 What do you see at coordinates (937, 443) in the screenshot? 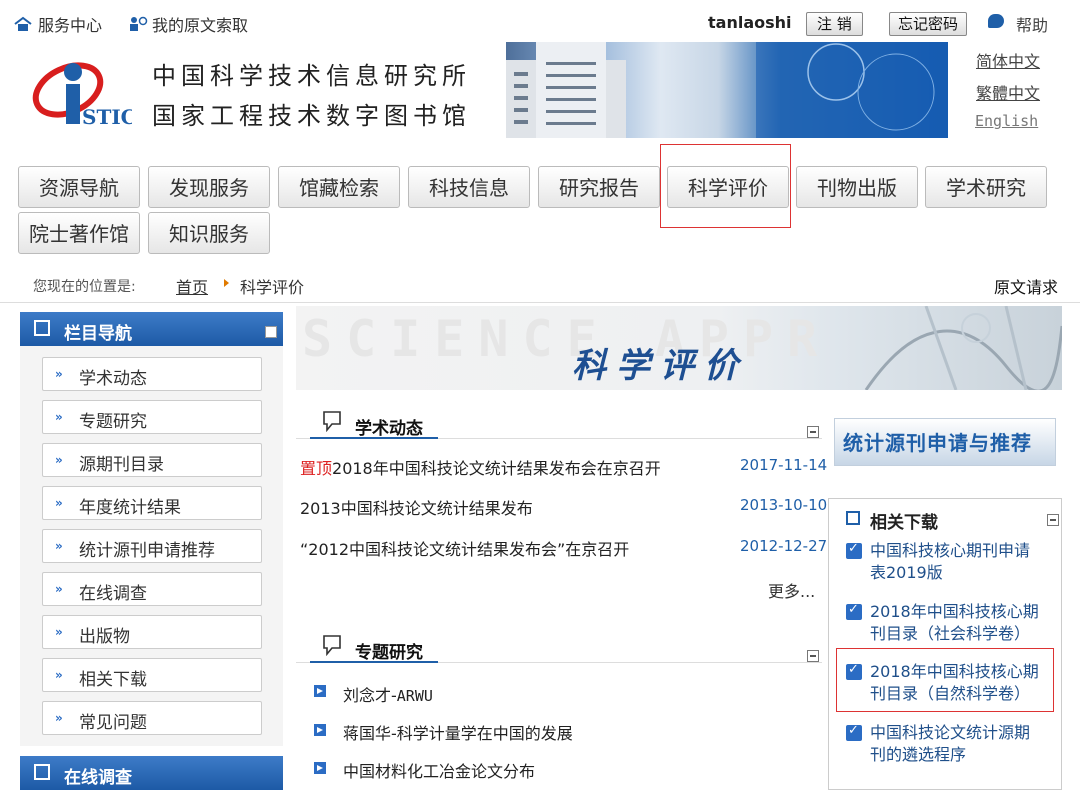
I see `promo-text: 统计源刊申请与推荐` at bounding box center [937, 443].